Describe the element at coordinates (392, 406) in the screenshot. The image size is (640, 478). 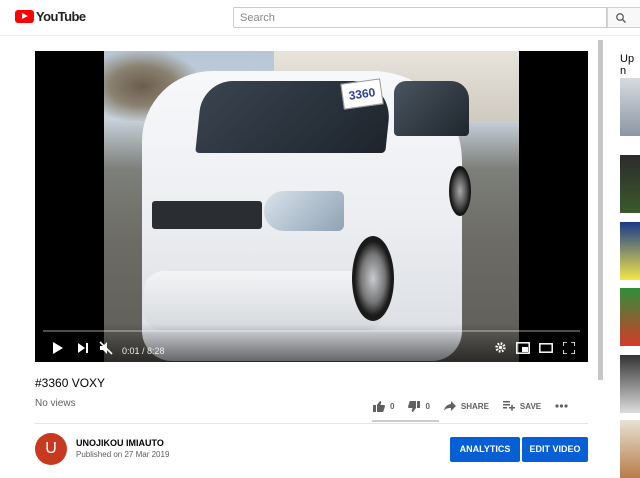
I see `like-count: 0` at that location.